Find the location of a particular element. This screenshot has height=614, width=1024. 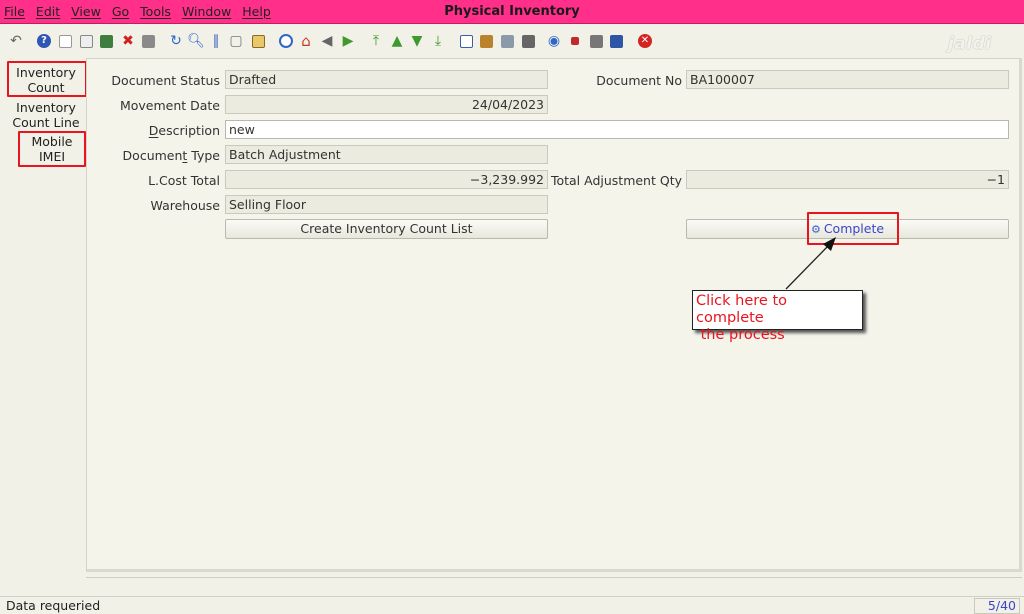

menu-file: File is located at coordinates (14, 11).